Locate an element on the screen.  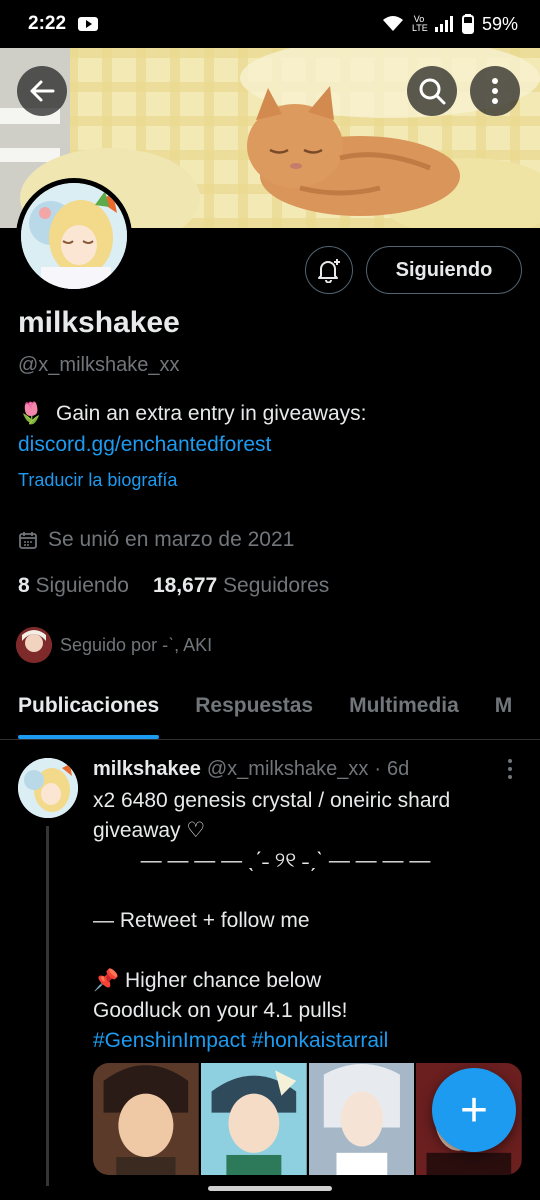
followers-count: 18,677 is located at coordinates (185, 585).